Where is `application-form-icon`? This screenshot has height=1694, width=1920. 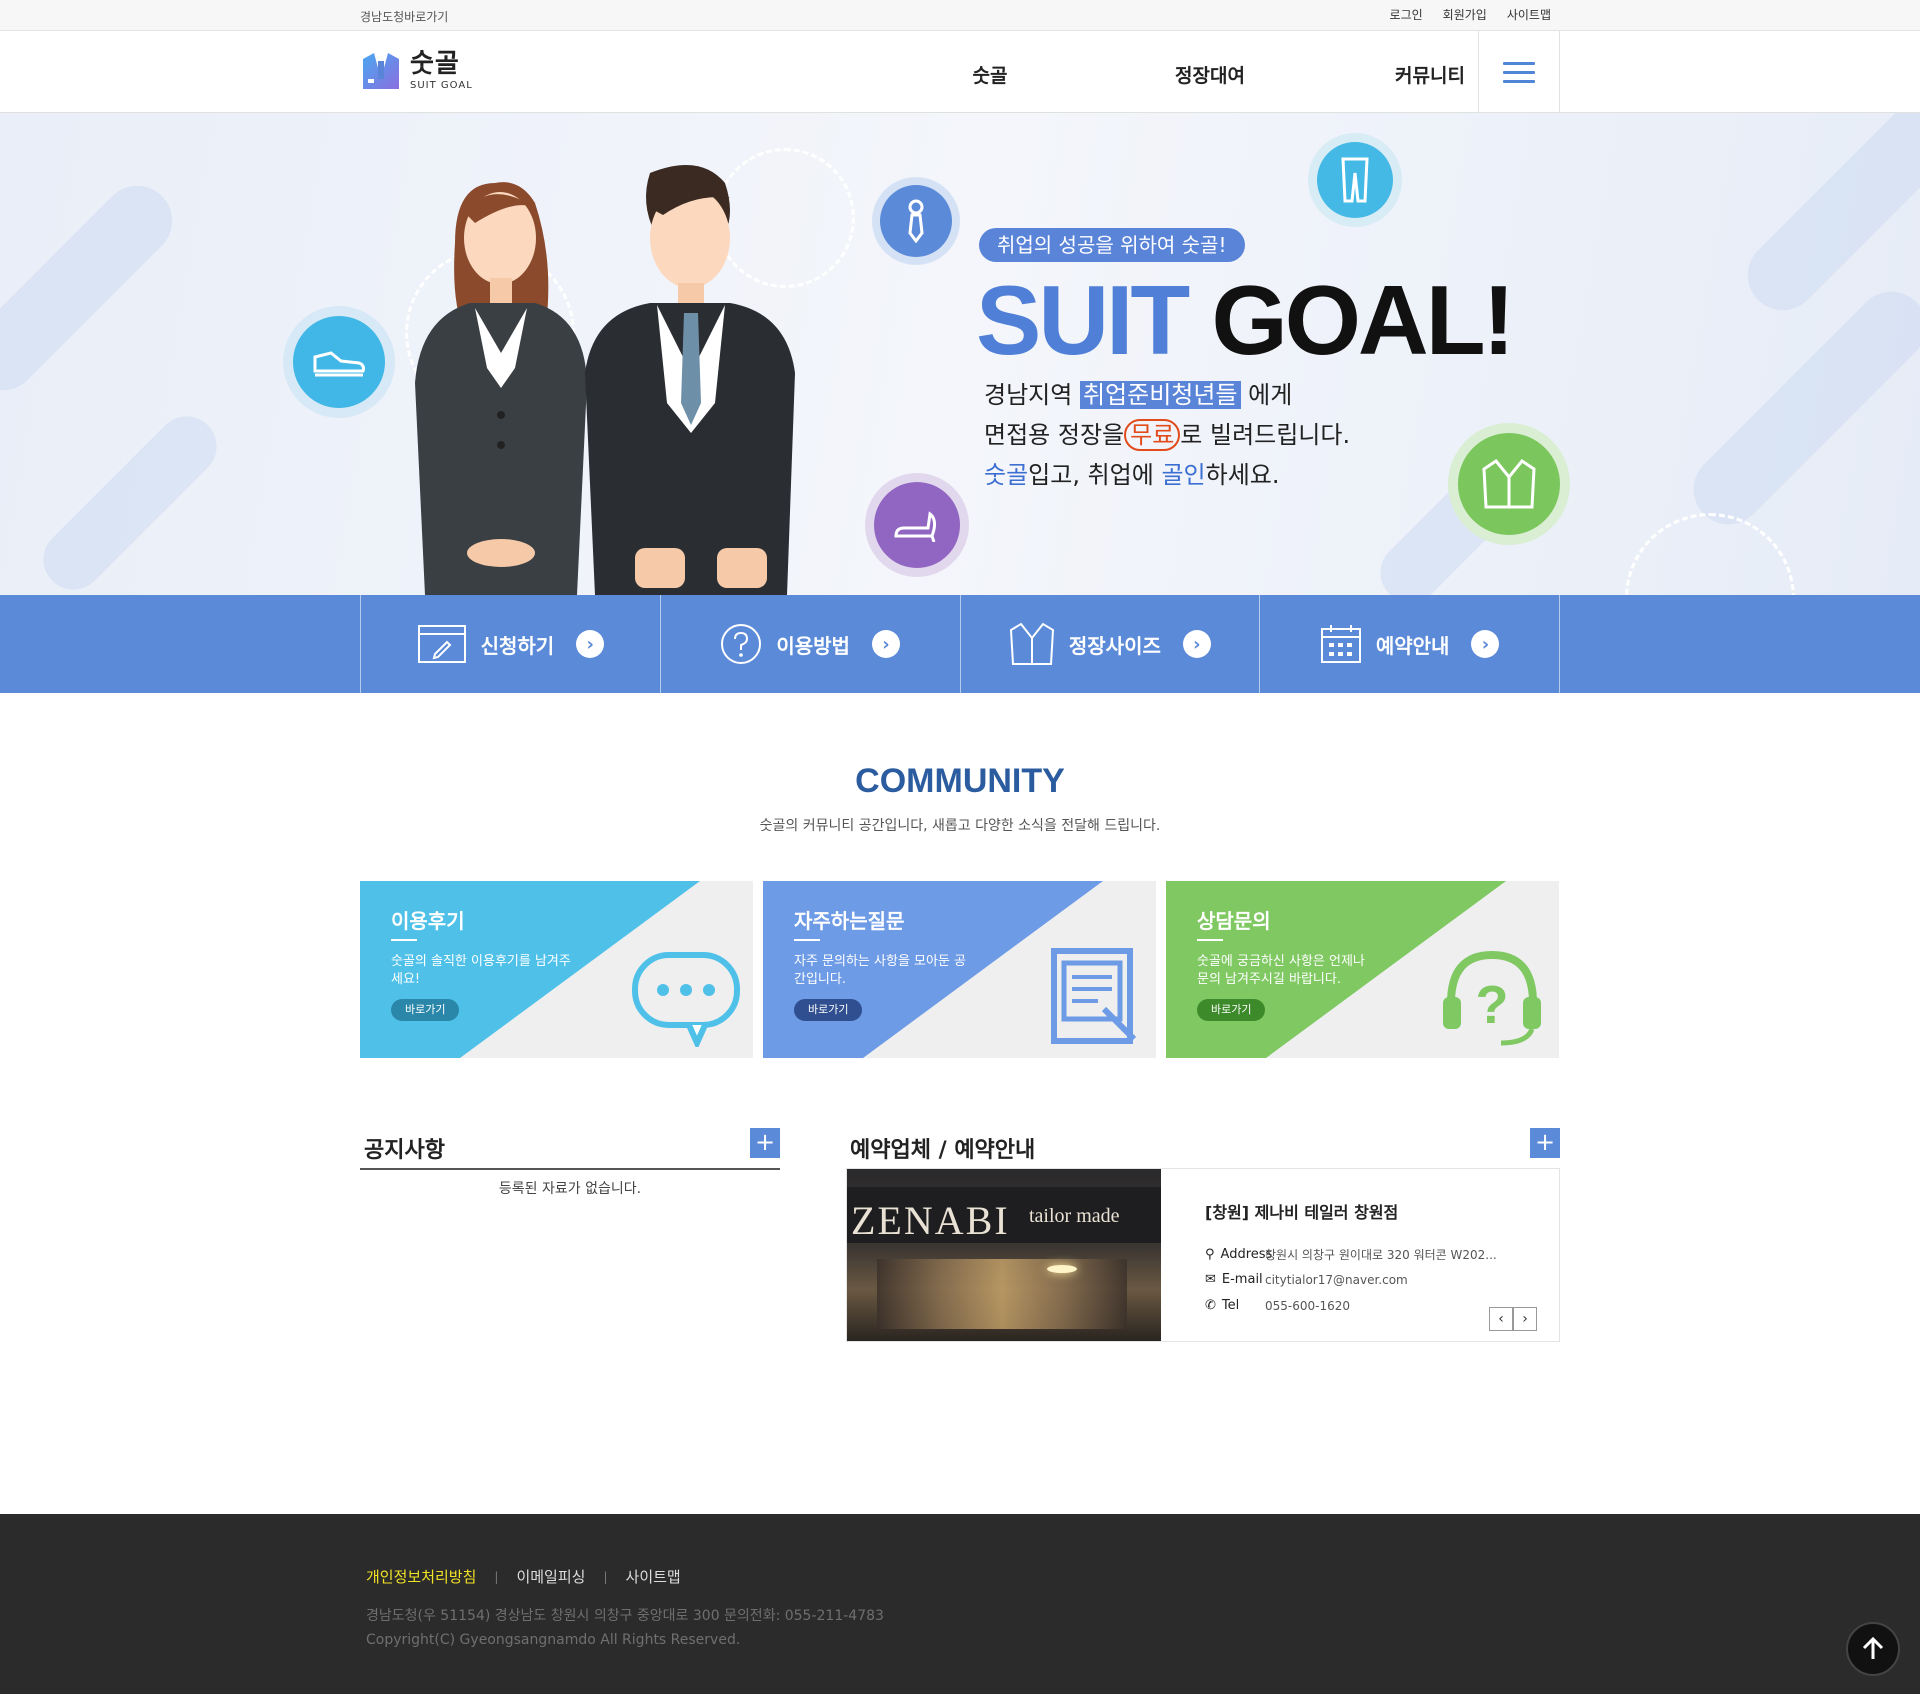 application-form-icon is located at coordinates (441, 644).